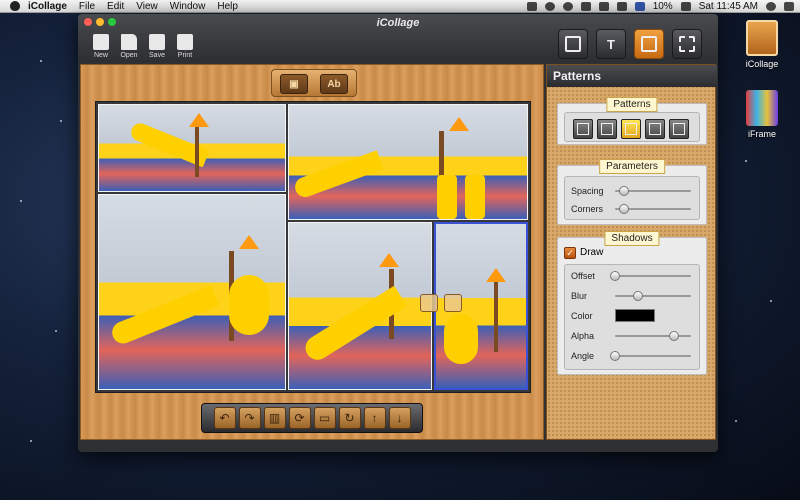 The image size is (800, 500). Describe the element at coordinates (632, 104) in the screenshot. I see `patterns-section-label: Patterns` at that location.